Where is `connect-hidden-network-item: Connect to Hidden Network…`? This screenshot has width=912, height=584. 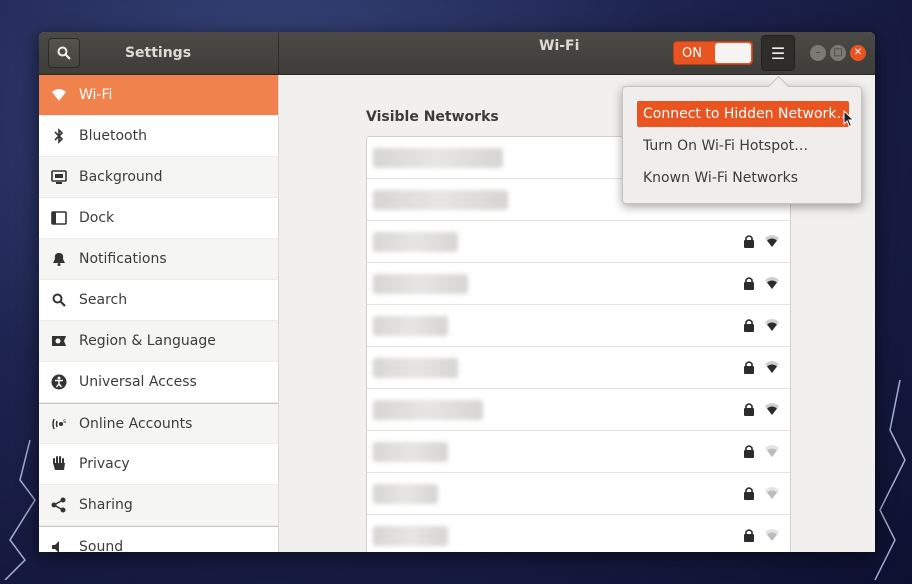 connect-hidden-network-item: Connect to Hidden Network… is located at coordinates (743, 114).